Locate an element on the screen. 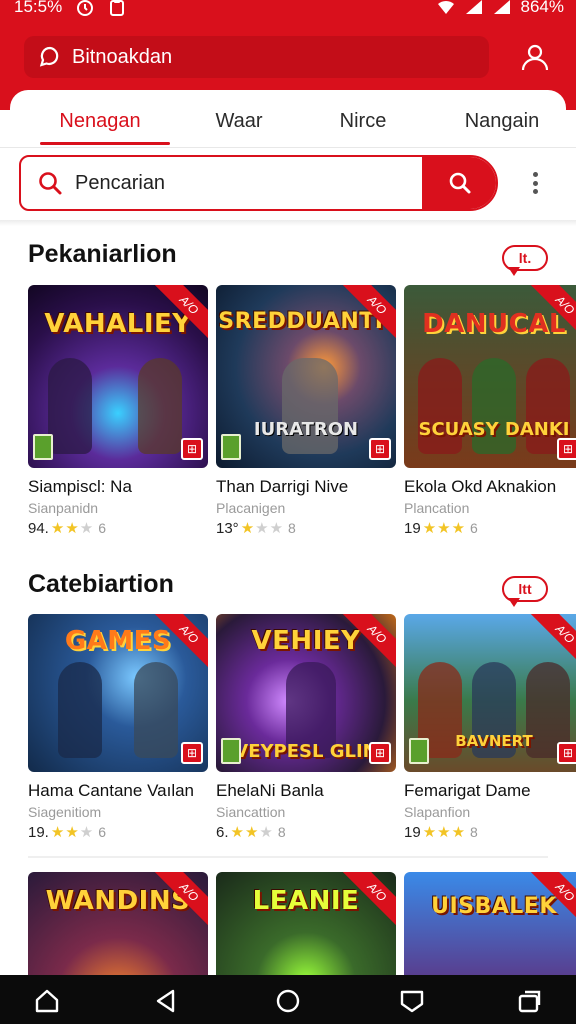 The height and width of the screenshot is (1024, 576). tab-waar: Waar is located at coordinates (239, 121).